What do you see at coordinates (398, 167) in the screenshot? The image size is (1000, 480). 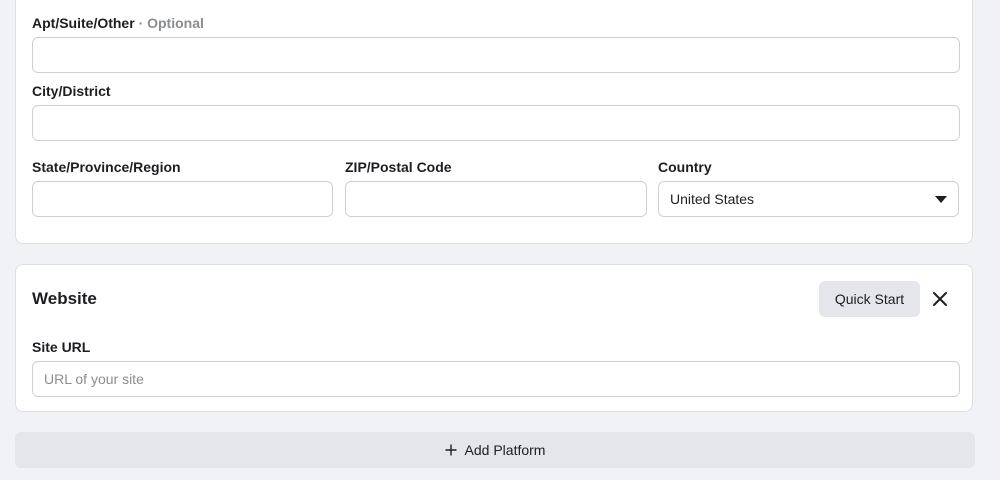 I see `zip-label: ZIP/Postal Code` at bounding box center [398, 167].